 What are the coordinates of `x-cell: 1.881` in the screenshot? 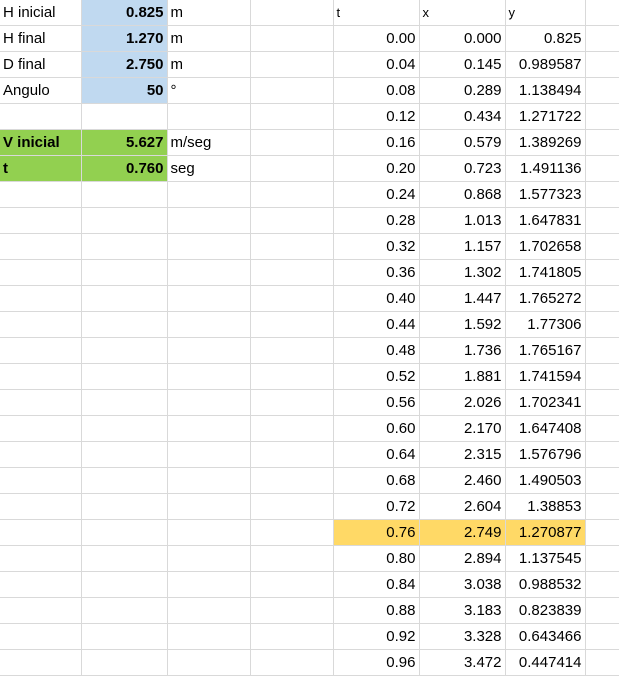 It's located at (462, 376).